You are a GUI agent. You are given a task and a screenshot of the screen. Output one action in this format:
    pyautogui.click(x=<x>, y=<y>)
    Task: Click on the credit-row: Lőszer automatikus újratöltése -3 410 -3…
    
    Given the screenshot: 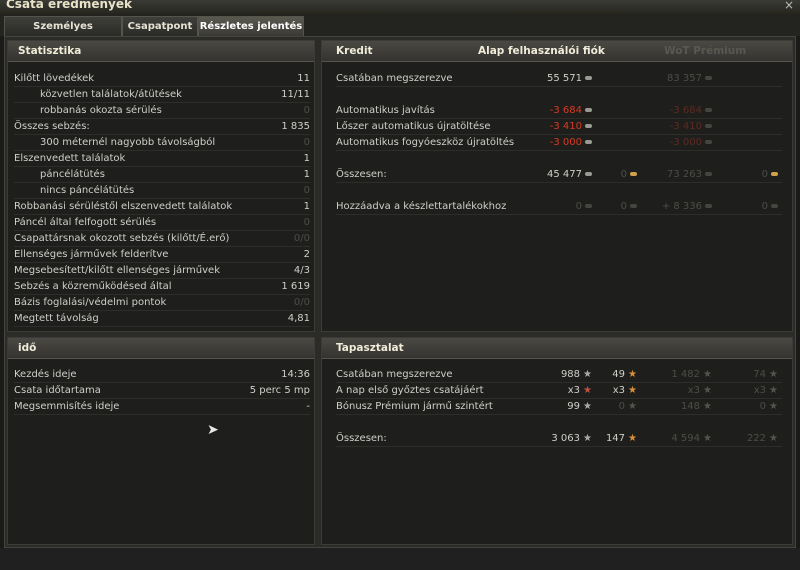 What is the action you would take?
    pyautogui.click(x=559, y=127)
    